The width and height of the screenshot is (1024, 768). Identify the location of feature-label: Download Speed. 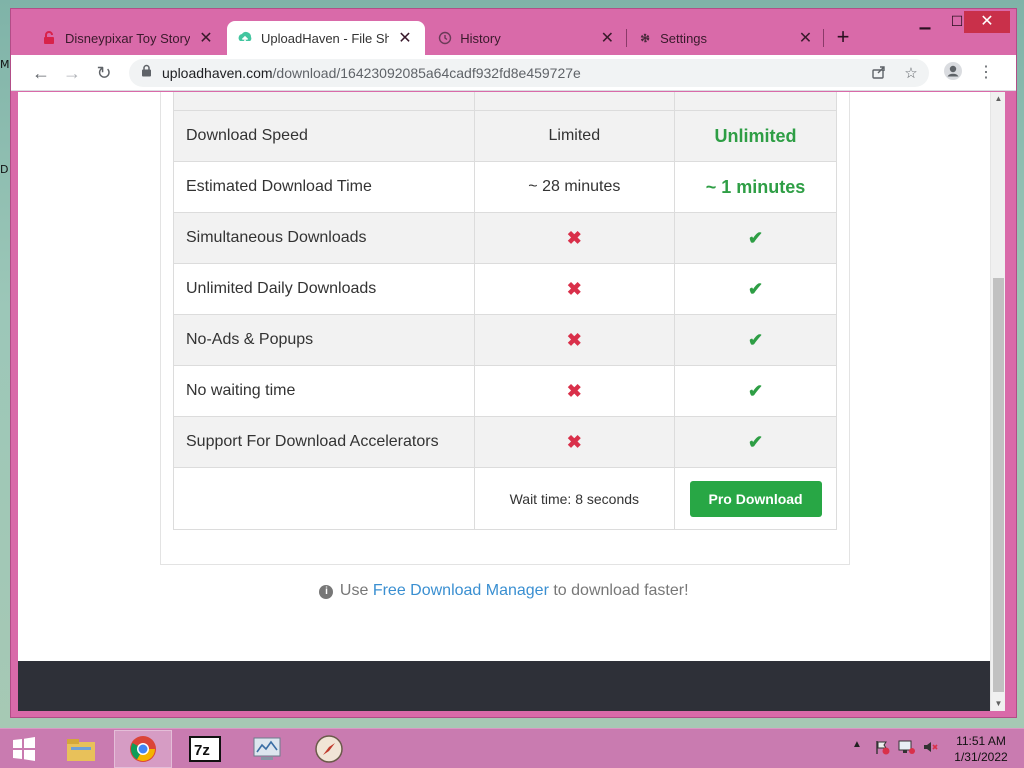
(324, 136).